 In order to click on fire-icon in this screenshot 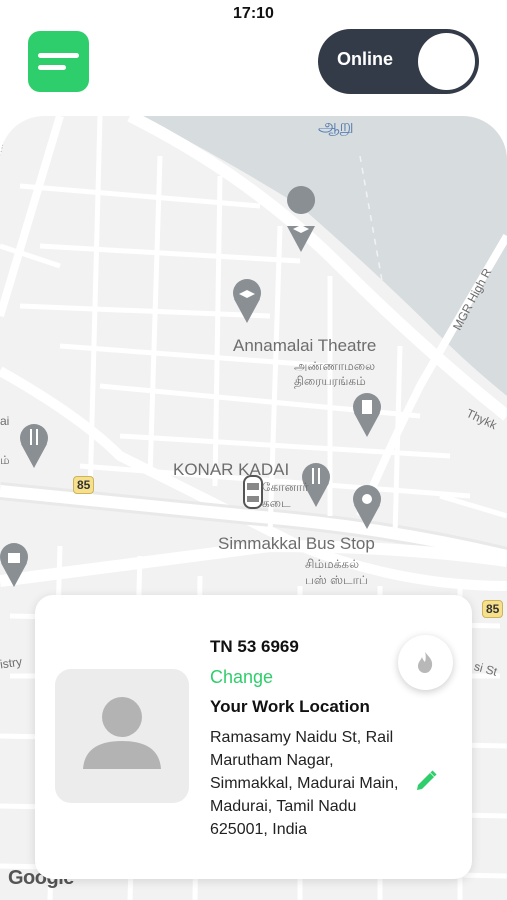, I will do `click(425, 662)`.